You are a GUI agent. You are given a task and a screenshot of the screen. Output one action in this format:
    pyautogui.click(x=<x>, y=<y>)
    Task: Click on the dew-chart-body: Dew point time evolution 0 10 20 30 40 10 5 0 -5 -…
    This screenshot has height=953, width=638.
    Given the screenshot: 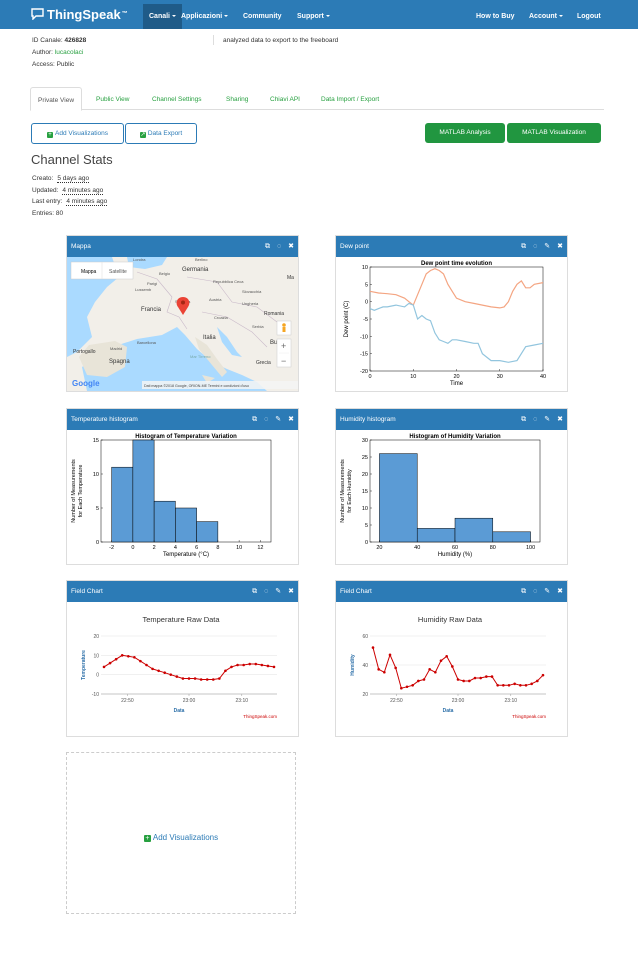 What is the action you would take?
    pyautogui.click(x=451, y=324)
    